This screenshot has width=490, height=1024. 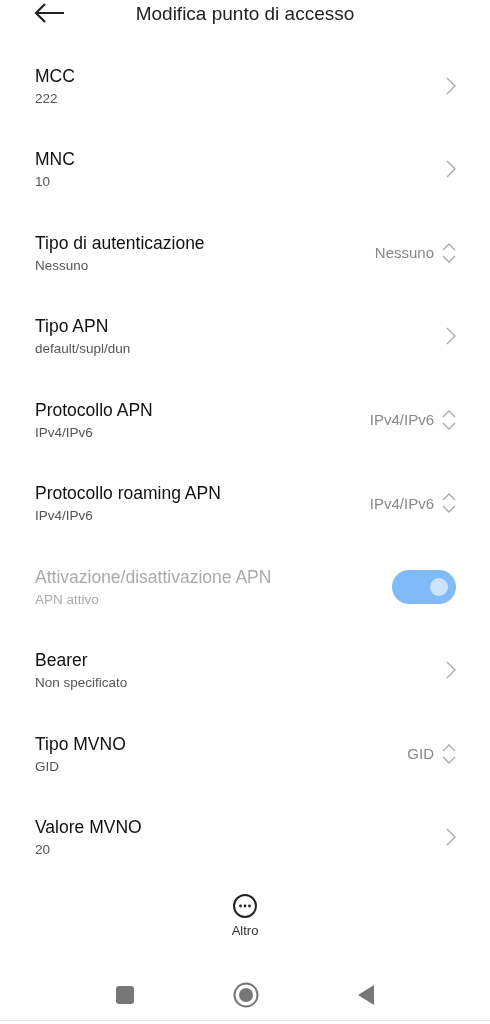 I want to click on setting-title: Protocollo APN, so click(x=94, y=410).